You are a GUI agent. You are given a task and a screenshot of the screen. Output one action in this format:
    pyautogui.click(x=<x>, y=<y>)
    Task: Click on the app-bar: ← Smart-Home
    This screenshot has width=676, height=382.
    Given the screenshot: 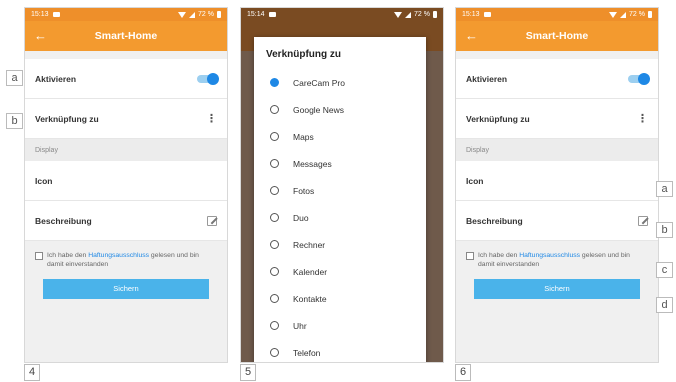 What is the action you would take?
    pyautogui.click(x=557, y=36)
    